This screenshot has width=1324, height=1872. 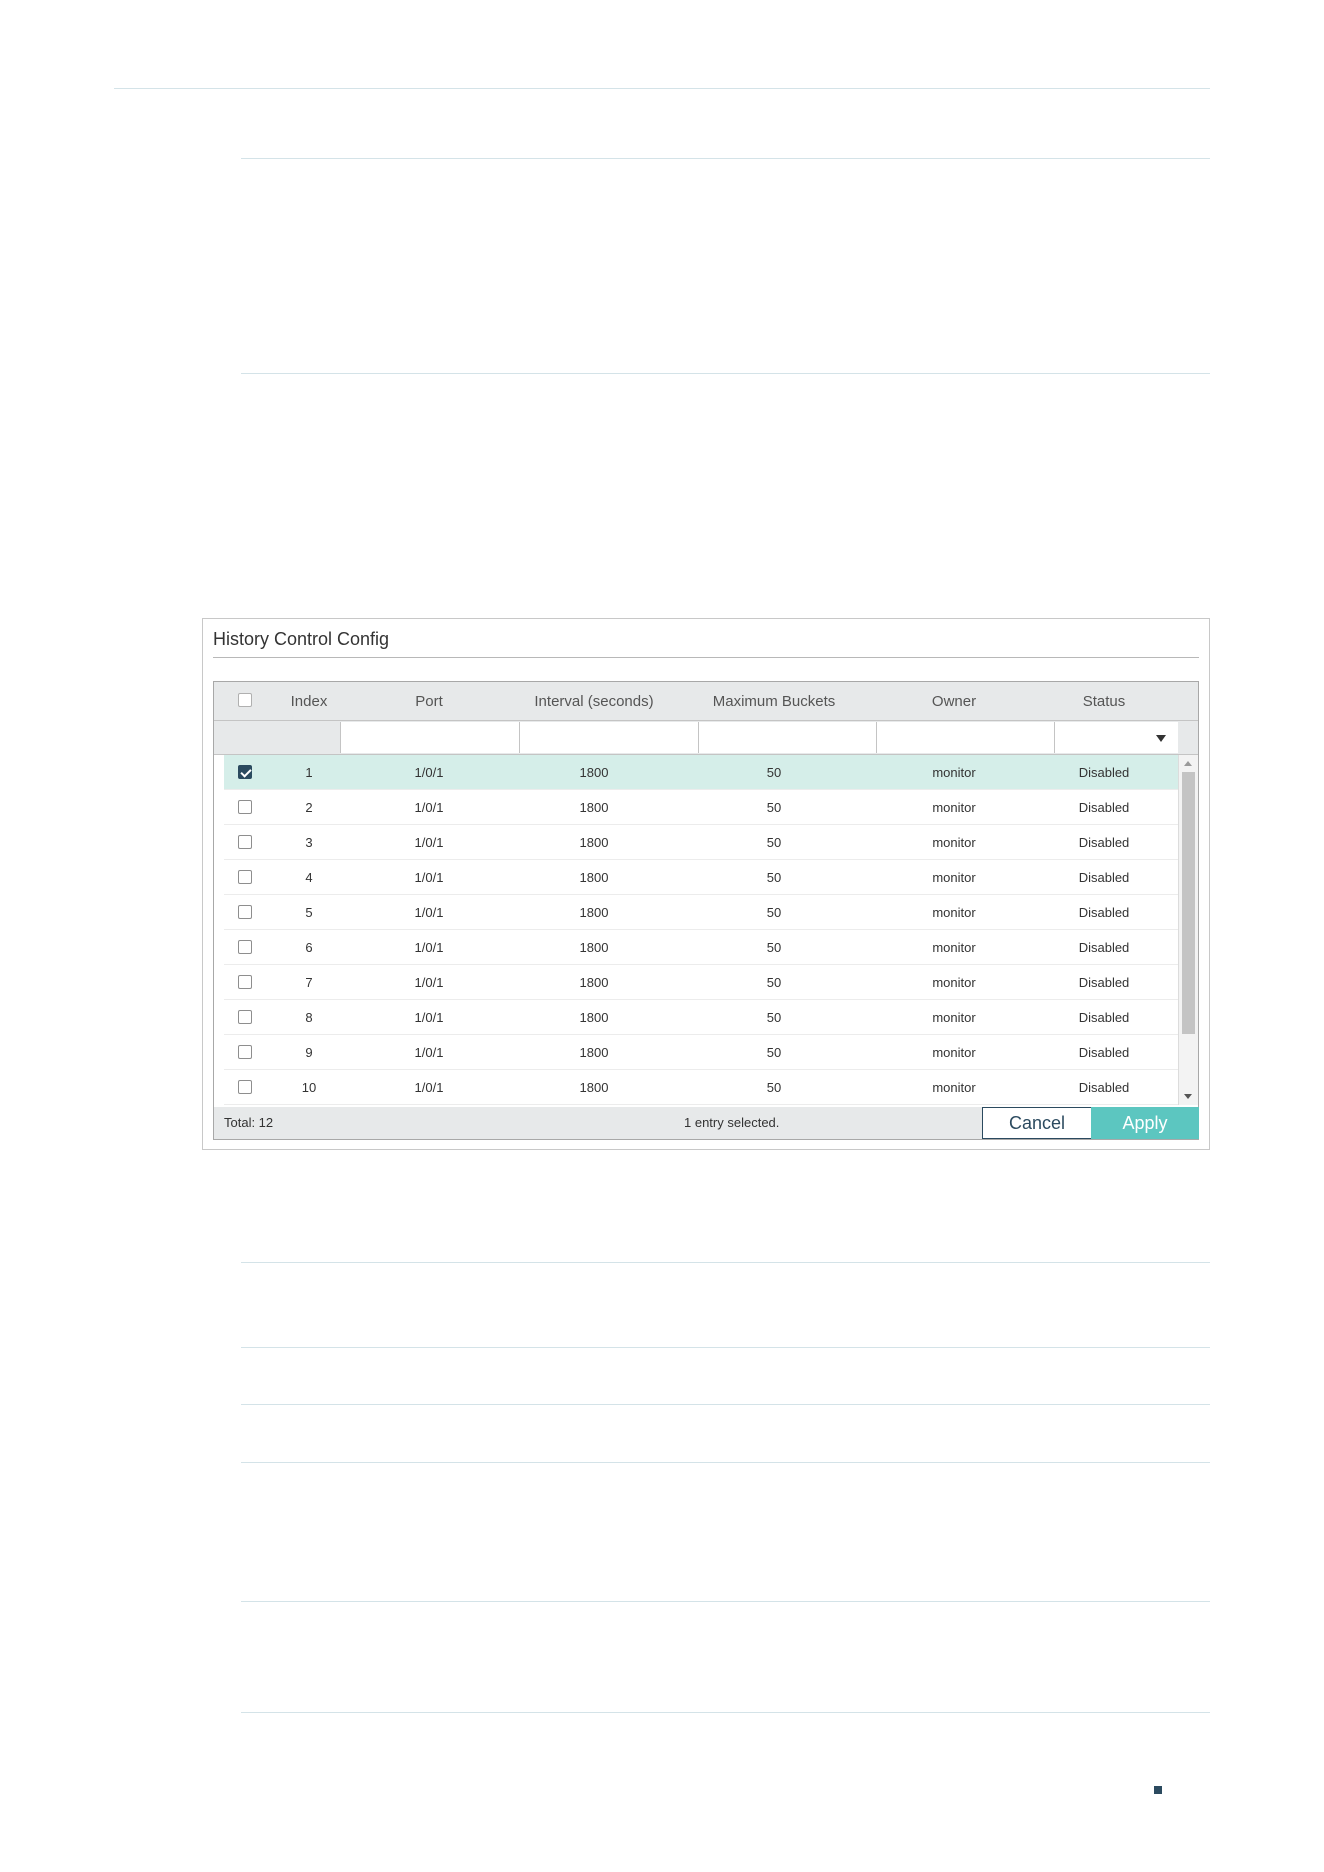 I want to click on panel-title: History Control Config, so click(x=301, y=639).